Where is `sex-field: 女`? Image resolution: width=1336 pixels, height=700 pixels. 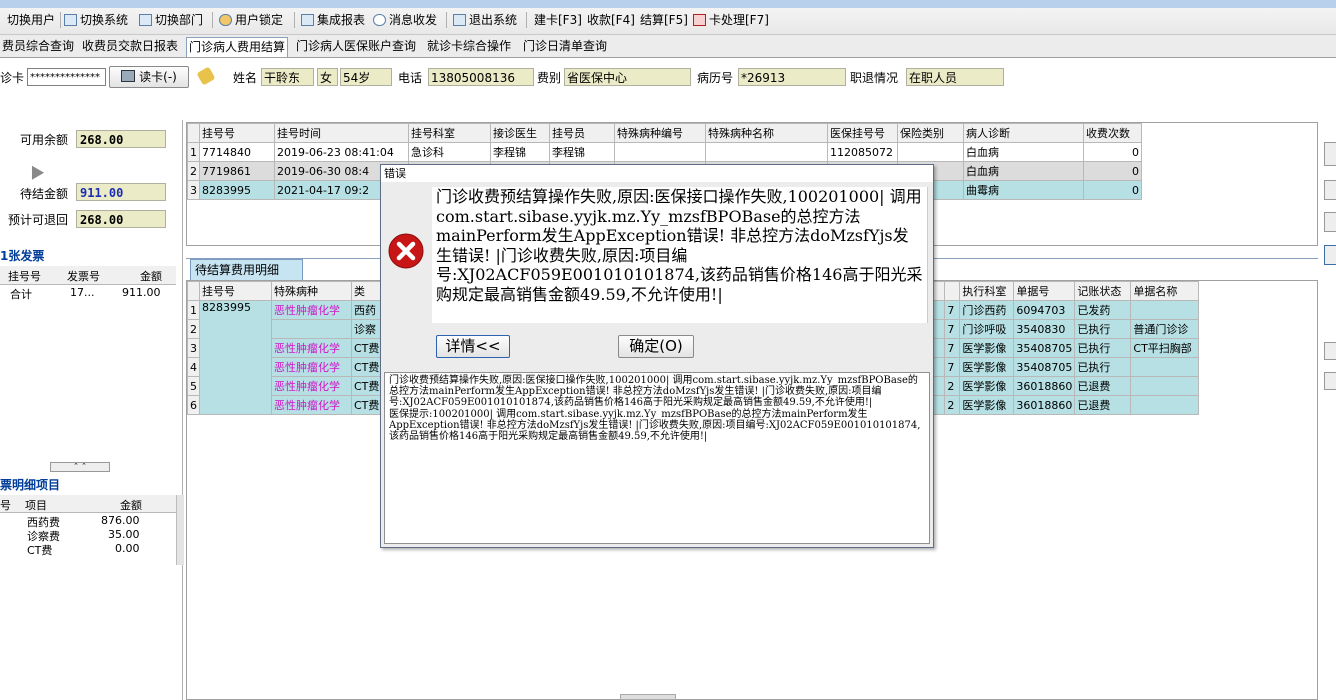
sex-field: 女 is located at coordinates (327, 77).